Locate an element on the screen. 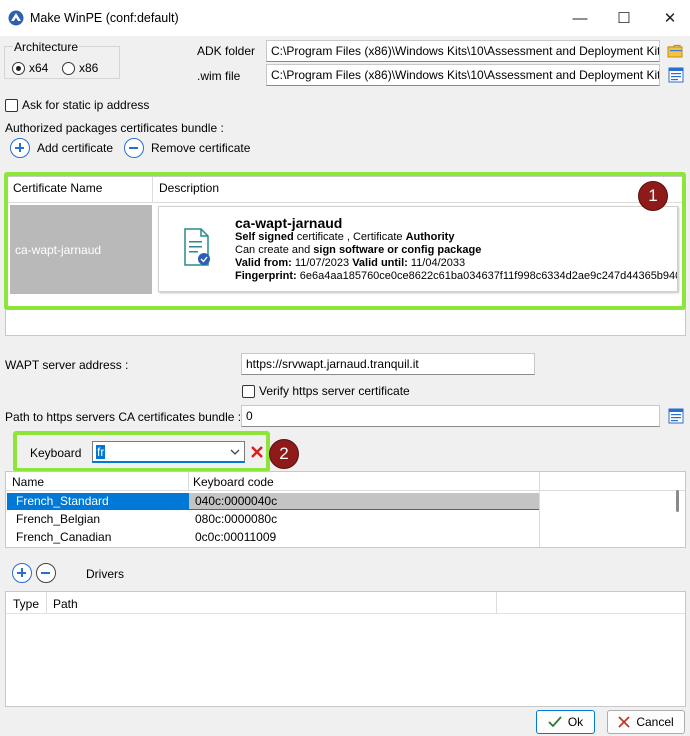 Image resolution: width=690 pixels, height=736 pixels. cancel-button: Cancel is located at coordinates (646, 722).